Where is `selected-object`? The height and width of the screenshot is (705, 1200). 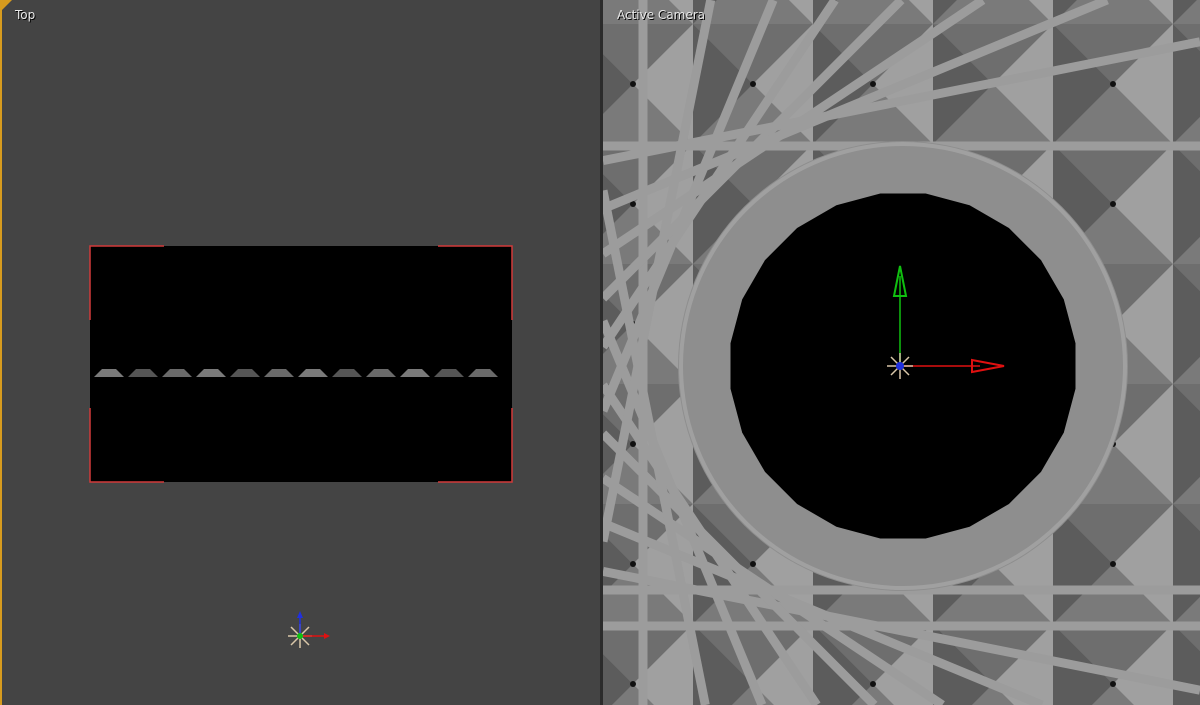
selected-object is located at coordinates (301, 364).